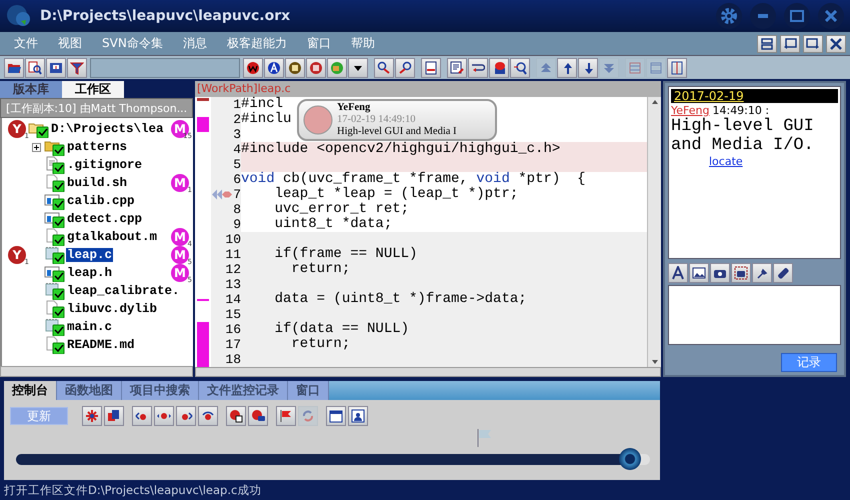 The width and height of the screenshot is (850, 500). I want to click on document-edit-button, so click(457, 68).